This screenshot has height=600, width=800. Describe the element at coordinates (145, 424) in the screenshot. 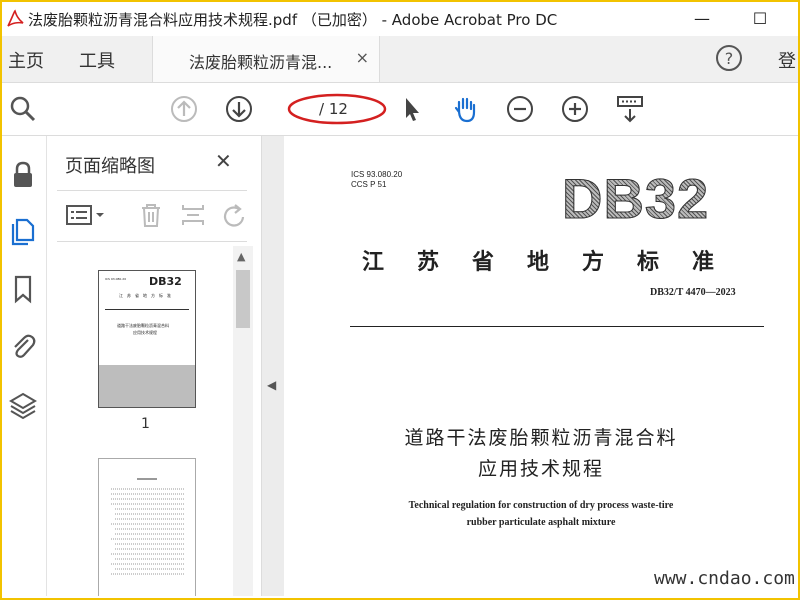

I see `thumbnail-page-number: 1` at that location.